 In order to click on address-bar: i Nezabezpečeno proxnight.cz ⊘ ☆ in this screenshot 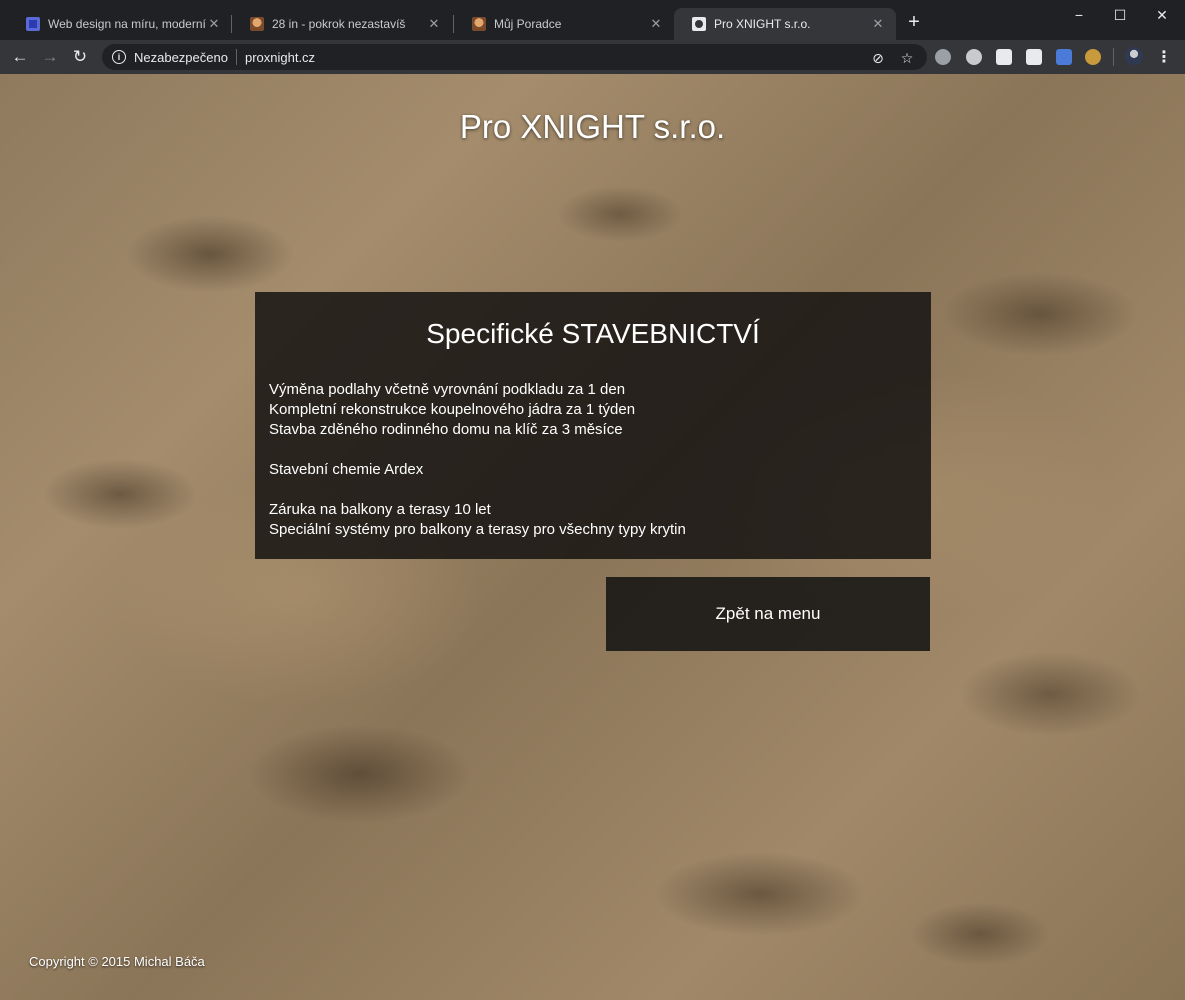, I will do `click(514, 57)`.